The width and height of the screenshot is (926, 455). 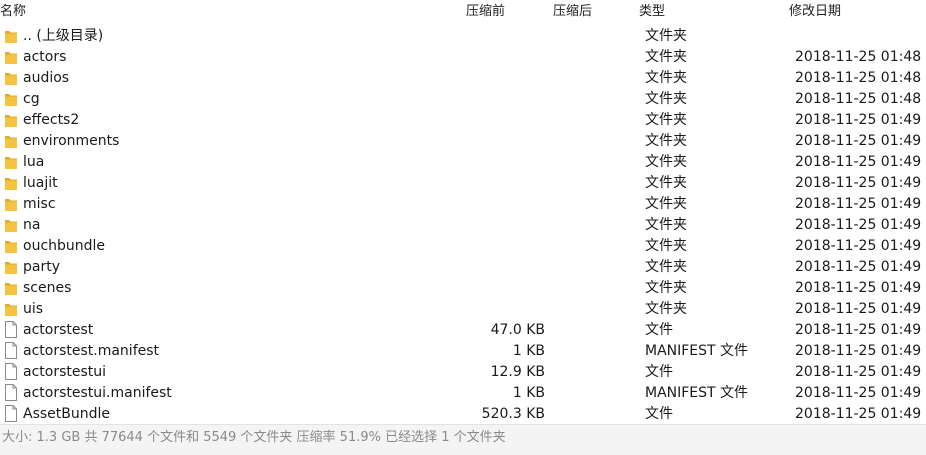 I want to click on column-header-modified: 修改日期, so click(x=815, y=12).